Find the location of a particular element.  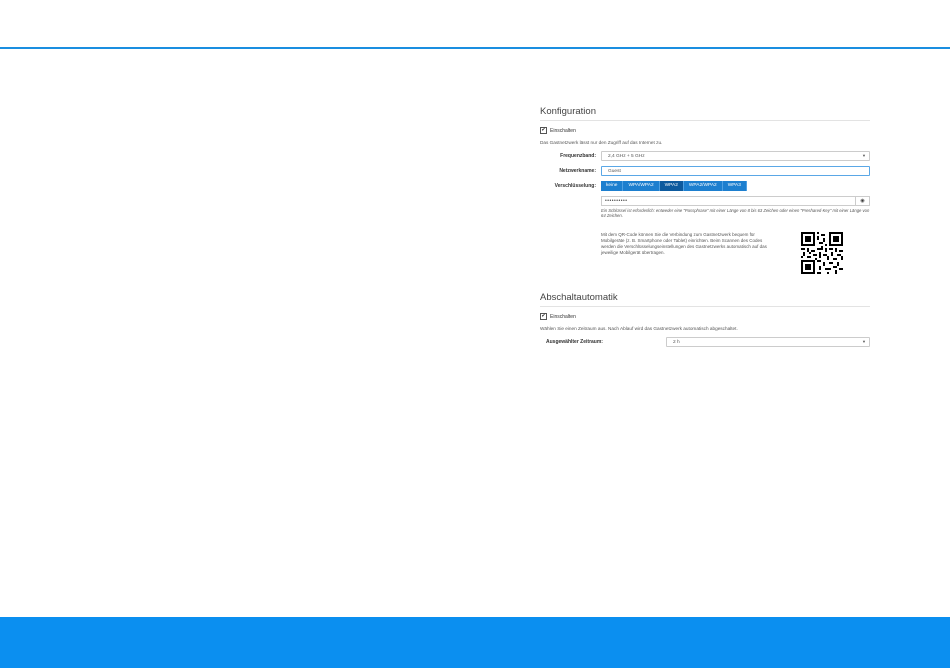

encryption-label: Verschlüsselung: is located at coordinates (575, 186).